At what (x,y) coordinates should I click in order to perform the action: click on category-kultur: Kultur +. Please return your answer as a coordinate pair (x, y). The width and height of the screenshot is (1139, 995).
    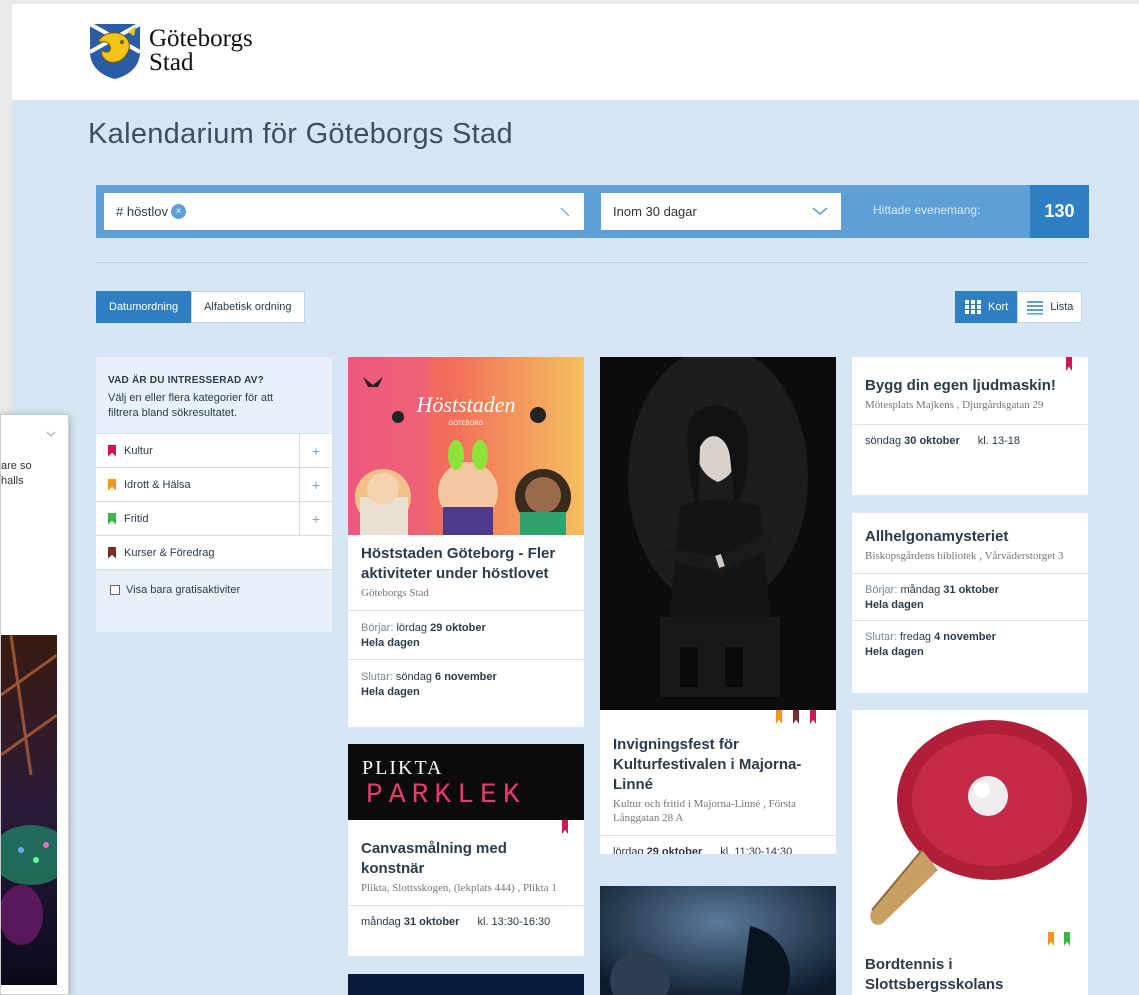
    Looking at the image, I should click on (214, 450).